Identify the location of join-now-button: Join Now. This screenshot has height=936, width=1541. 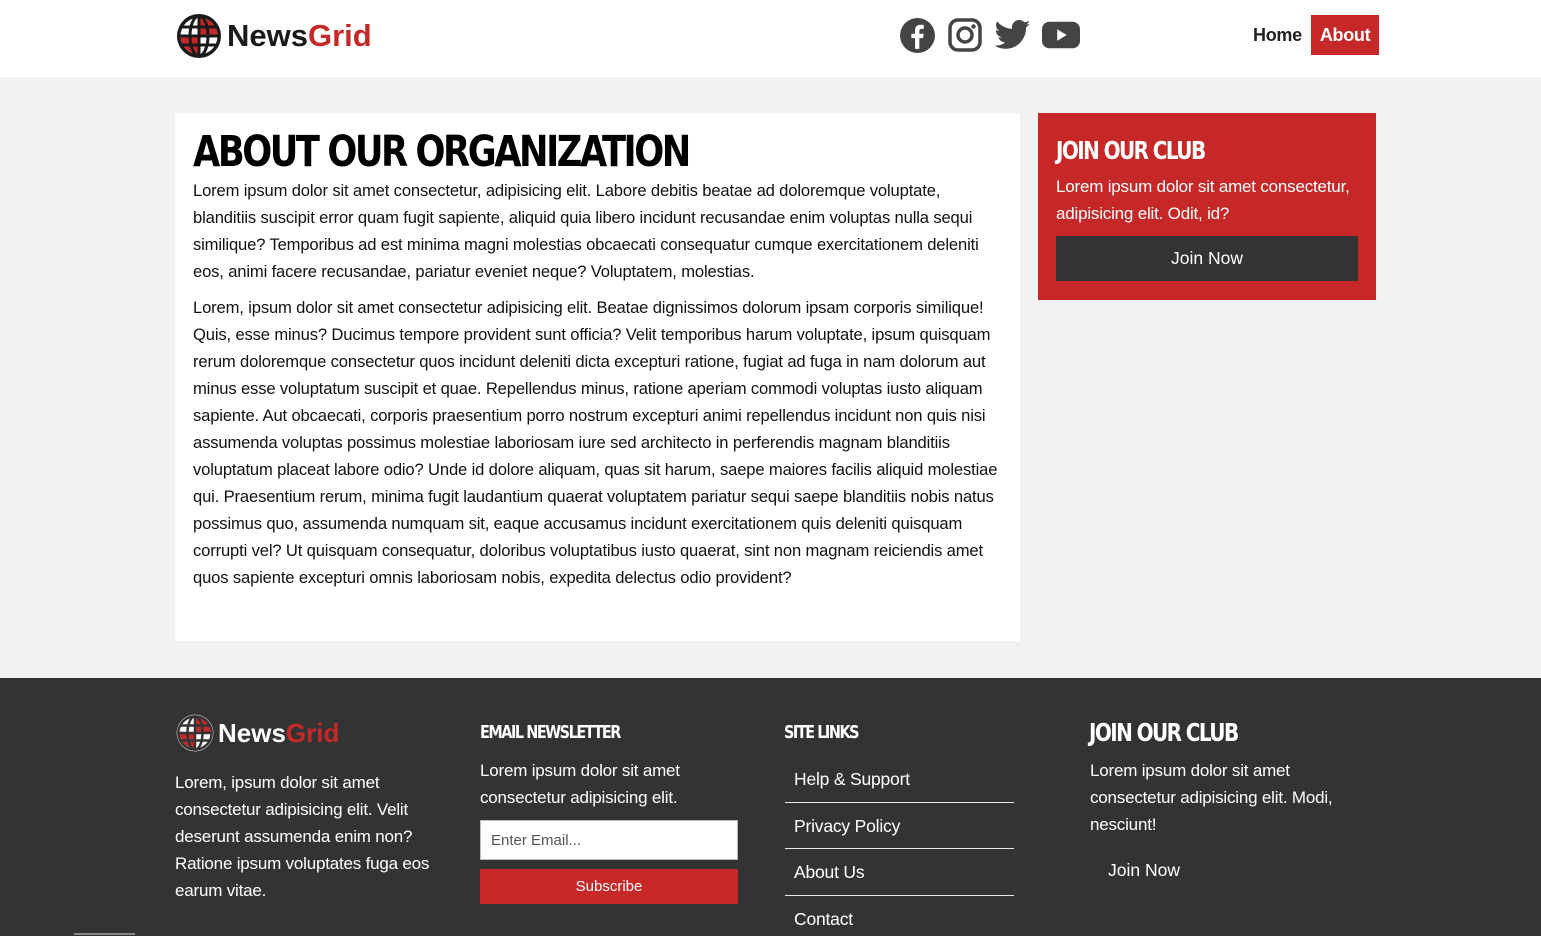
(1207, 258).